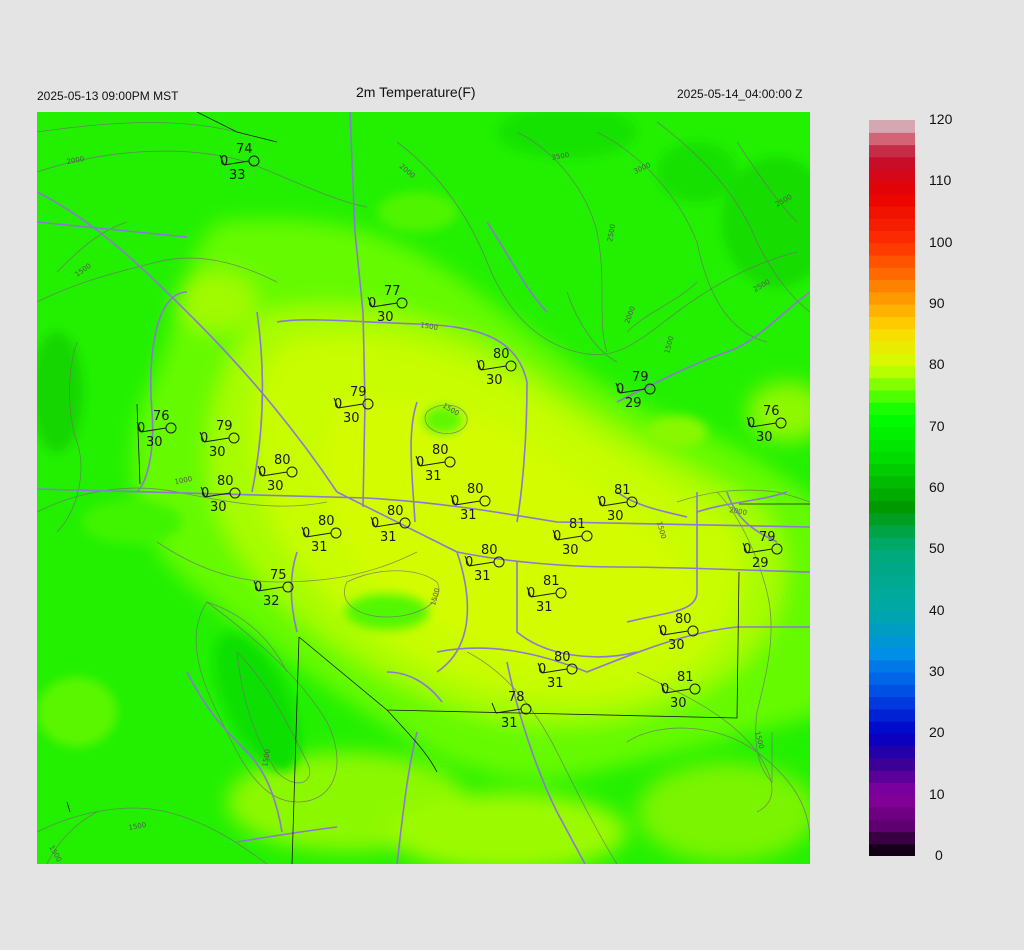 This screenshot has height=950, width=1024. Describe the element at coordinates (416, 92) in the screenshot. I see `map-title: 2m Temperature(F)` at that location.